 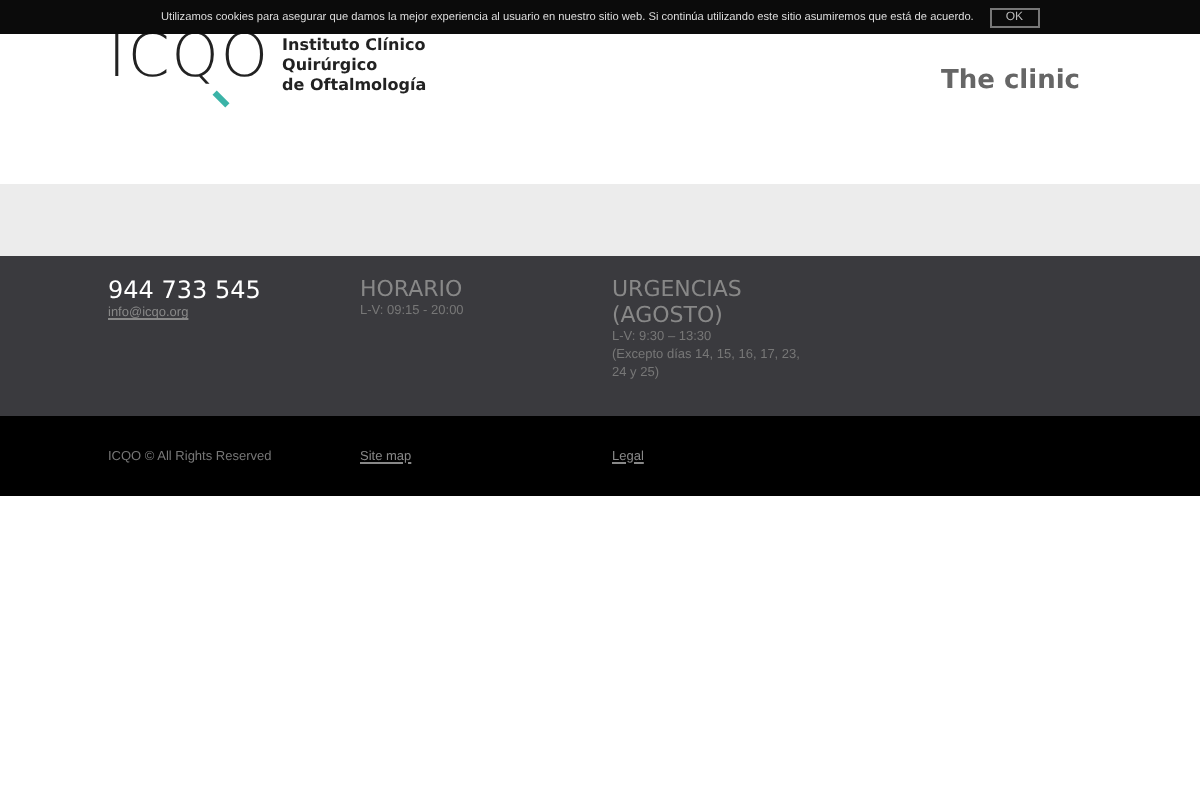 What do you see at coordinates (331, 66) in the screenshot?
I see `logo-text: Quirúrgico` at bounding box center [331, 66].